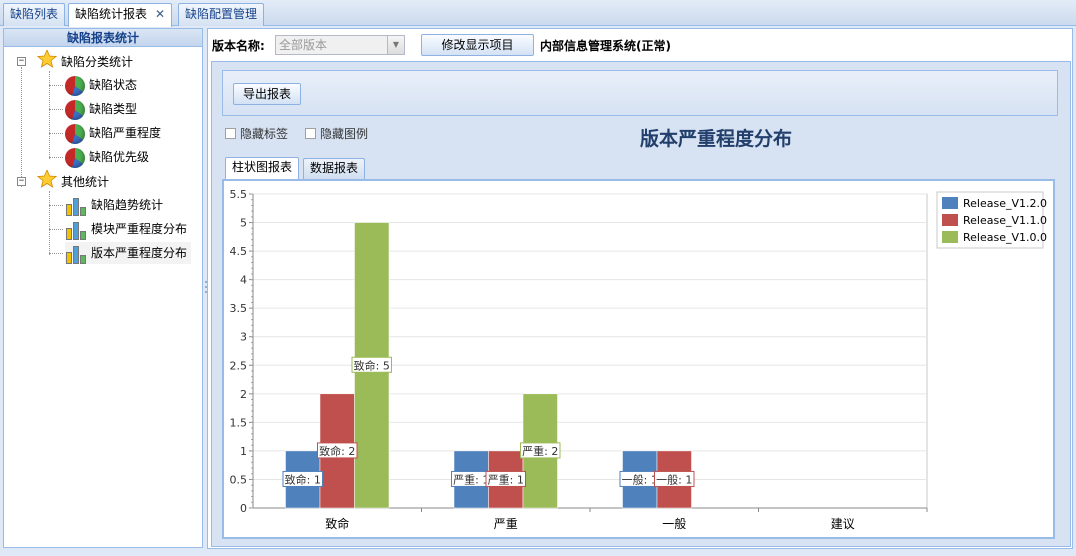 Image resolution: width=1076 pixels, height=556 pixels. What do you see at coordinates (238, 46) in the screenshot?
I see `version-label: 版本名称:` at bounding box center [238, 46].